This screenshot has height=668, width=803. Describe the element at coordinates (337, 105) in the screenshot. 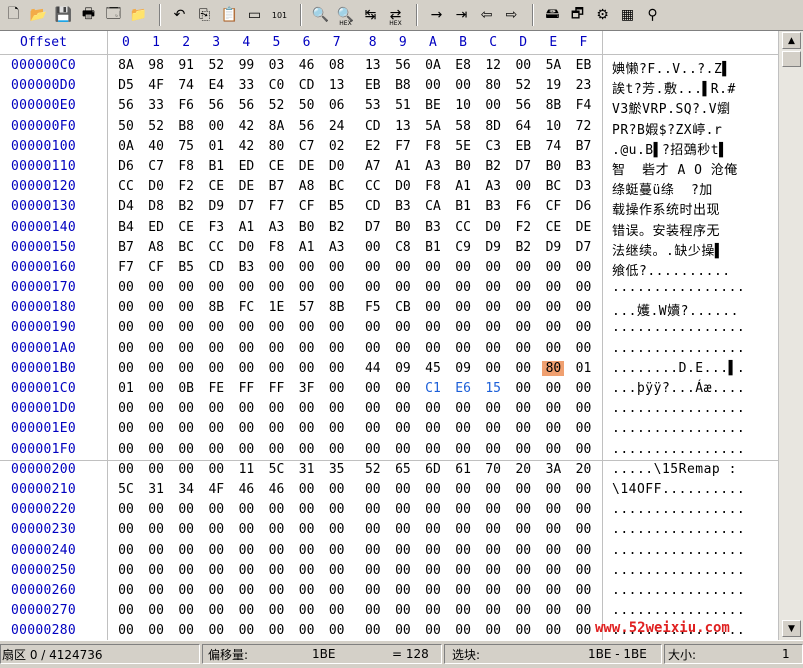

I see `hex-byte: 06` at that location.